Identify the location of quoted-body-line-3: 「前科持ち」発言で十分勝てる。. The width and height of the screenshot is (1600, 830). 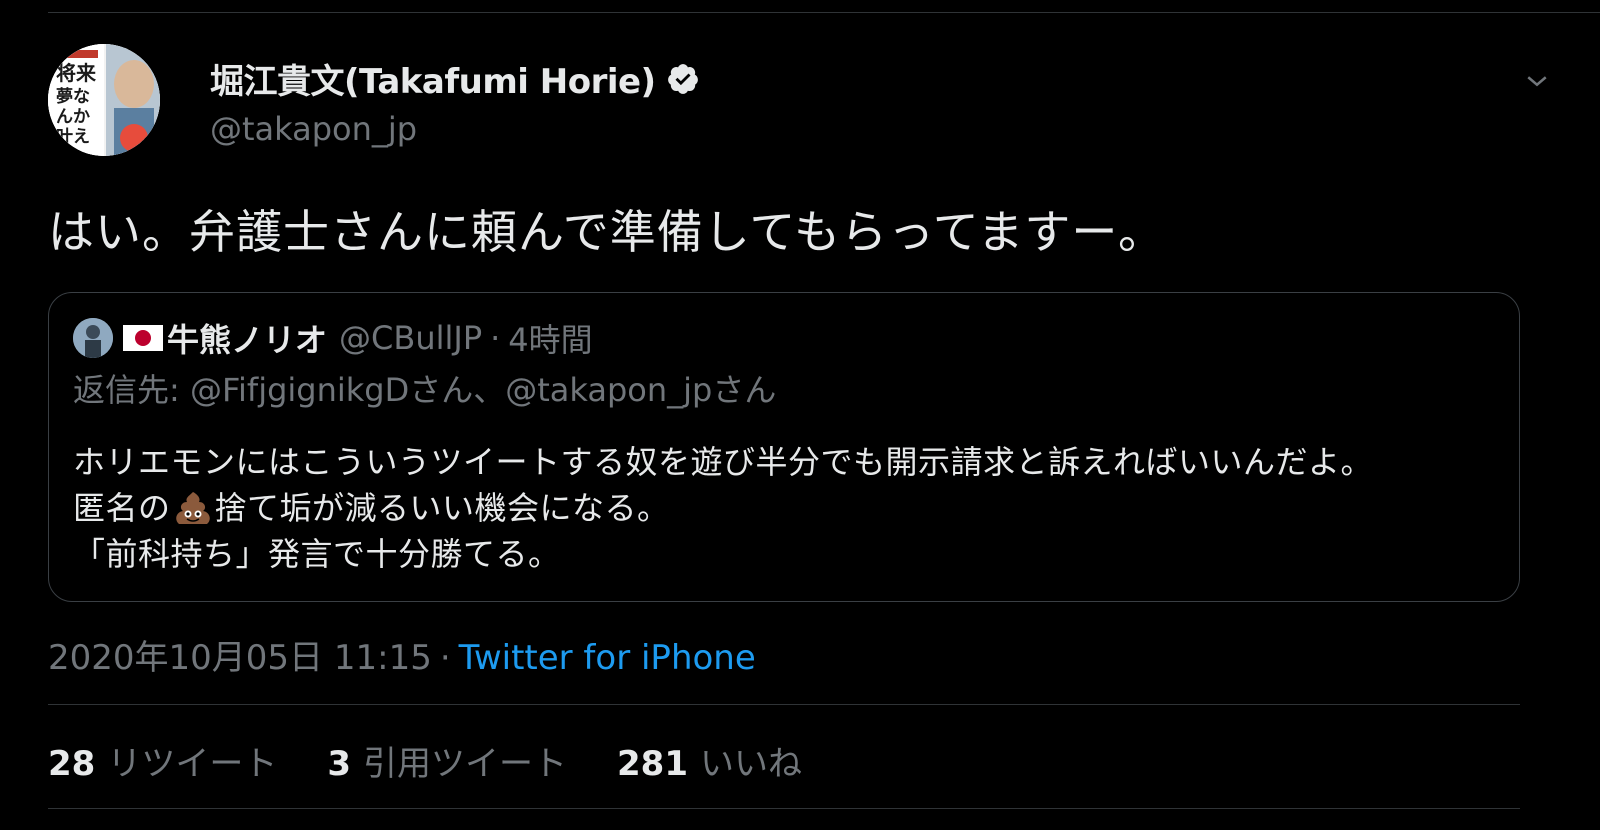
(317, 554).